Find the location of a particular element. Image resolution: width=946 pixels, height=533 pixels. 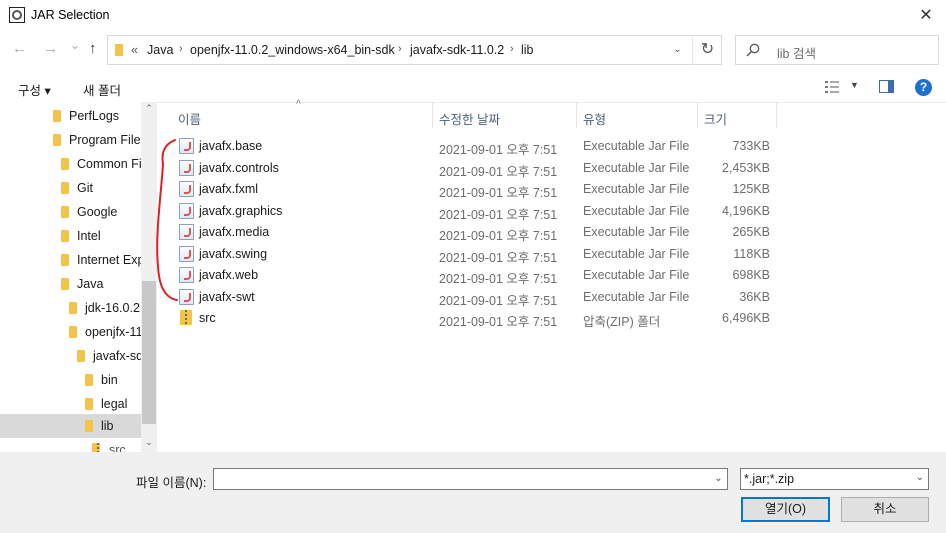

search-box: lib 검색 is located at coordinates (837, 50).